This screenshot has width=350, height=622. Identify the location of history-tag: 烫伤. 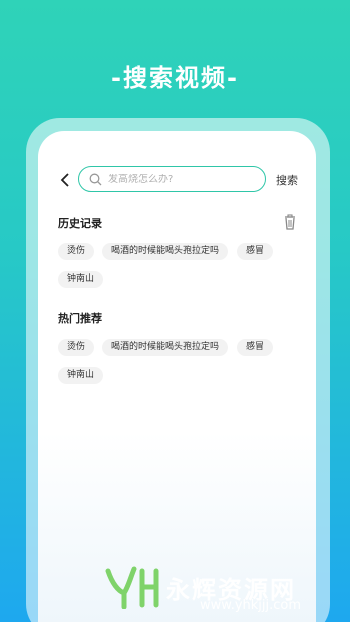
(76, 251).